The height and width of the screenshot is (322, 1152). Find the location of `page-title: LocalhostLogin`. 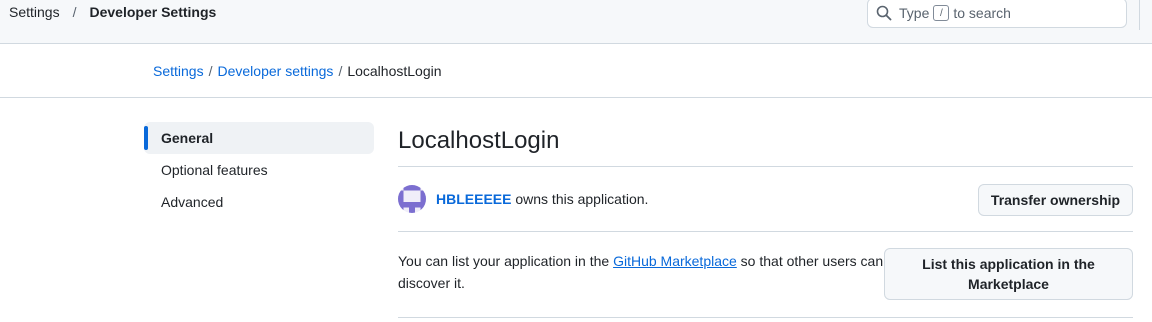

page-title: LocalhostLogin is located at coordinates (765, 145).